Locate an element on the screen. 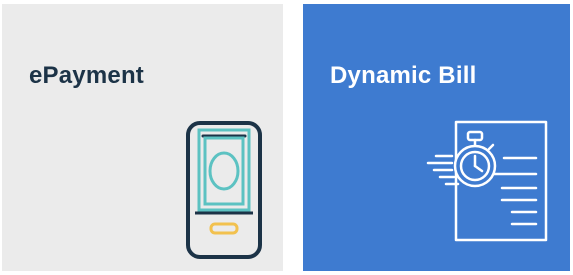  bill-stopwatch-icon is located at coordinates (487, 181).